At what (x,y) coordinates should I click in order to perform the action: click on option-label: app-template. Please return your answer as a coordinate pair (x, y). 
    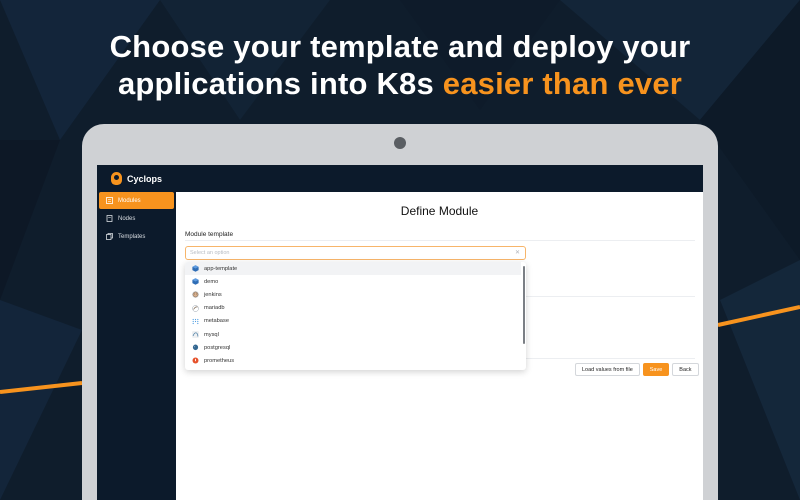
    Looking at the image, I should click on (221, 268).